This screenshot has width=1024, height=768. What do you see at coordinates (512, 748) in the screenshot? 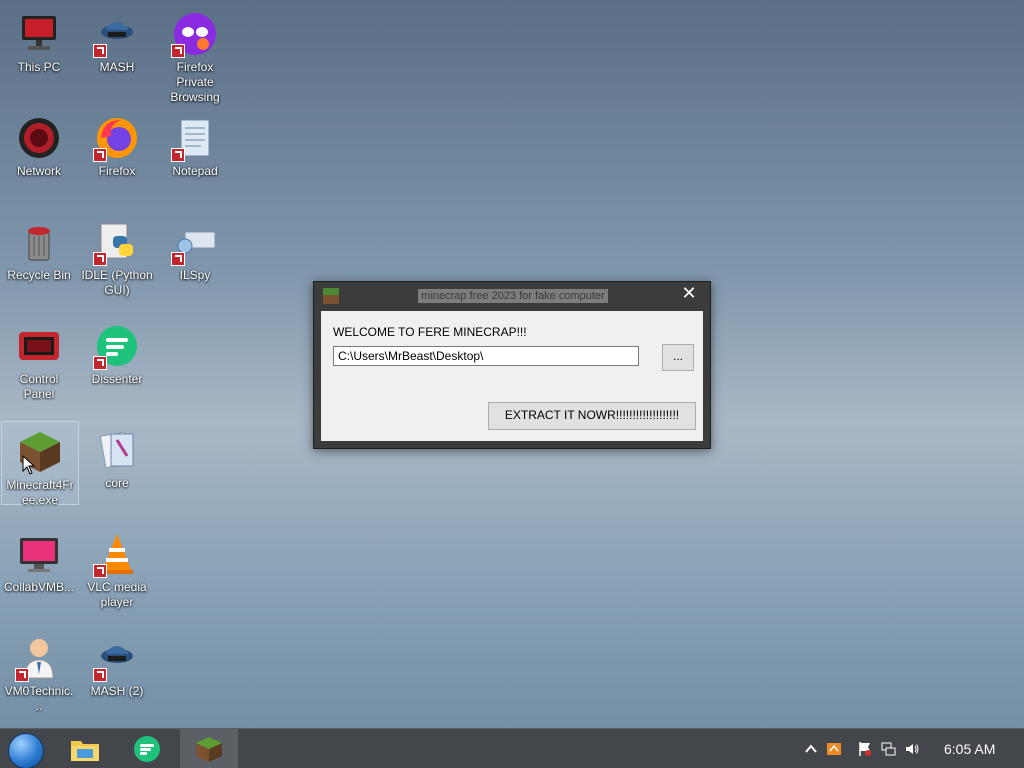
I see `taskbar: 6:05 AM` at bounding box center [512, 748].